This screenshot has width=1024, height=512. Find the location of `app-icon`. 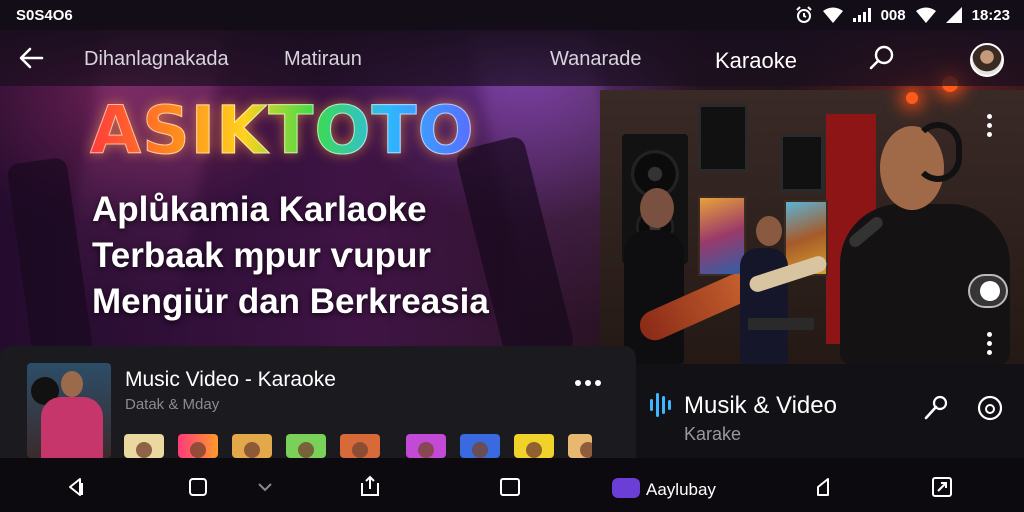

app-icon is located at coordinates (626, 488).